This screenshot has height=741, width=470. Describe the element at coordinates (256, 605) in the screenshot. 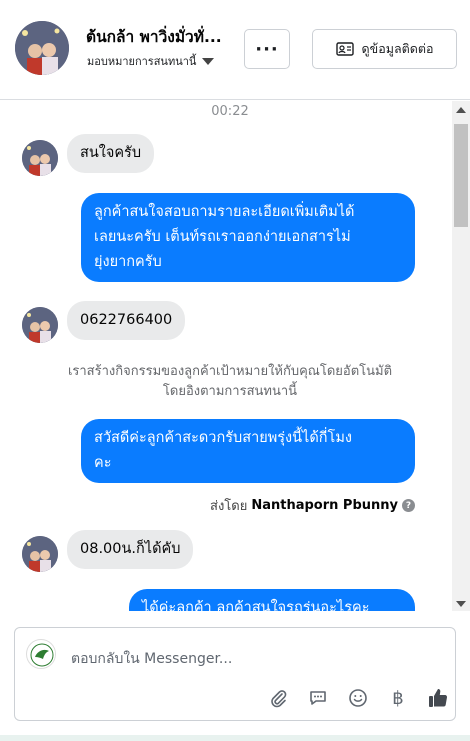

I see `message-line: ได้ค่ะลูกค้า ลูกค้าสนใจรถรุ่นอะไรคะ` at that location.